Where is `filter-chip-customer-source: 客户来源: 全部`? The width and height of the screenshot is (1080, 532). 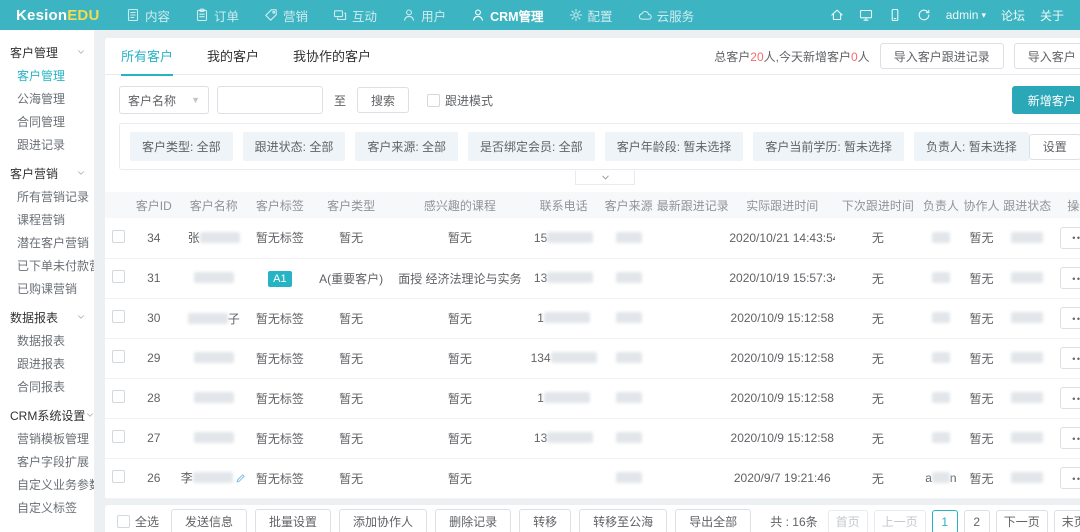
filter-chip-customer-source: 客户来源: 全部 is located at coordinates (407, 146).